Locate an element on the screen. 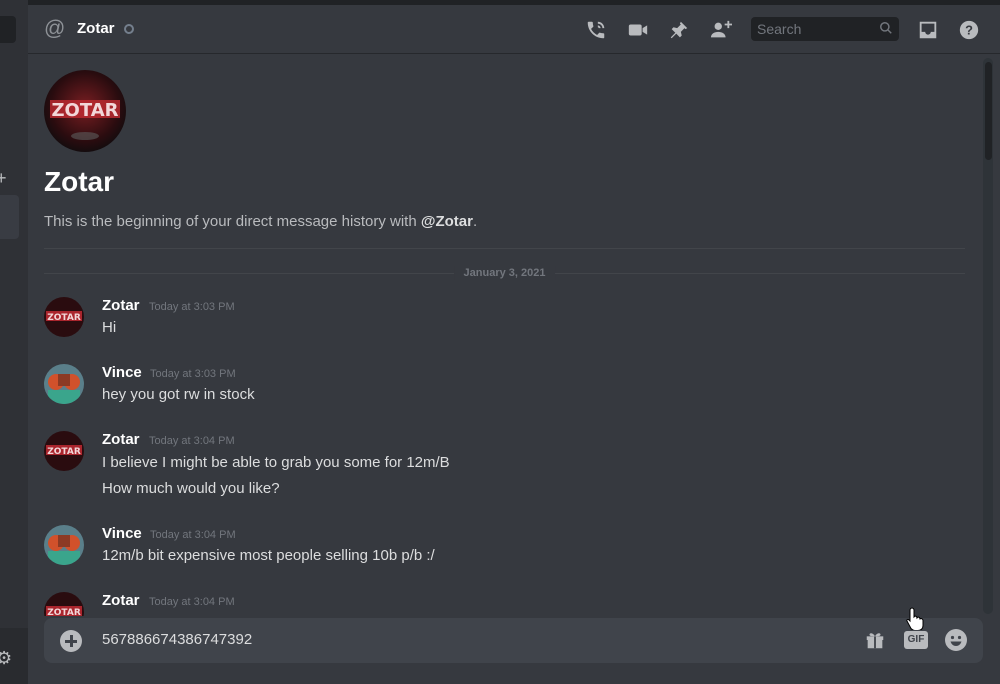 Image resolution: width=1000 pixels, height=684 pixels. add-friend-icon is located at coordinates (721, 30).